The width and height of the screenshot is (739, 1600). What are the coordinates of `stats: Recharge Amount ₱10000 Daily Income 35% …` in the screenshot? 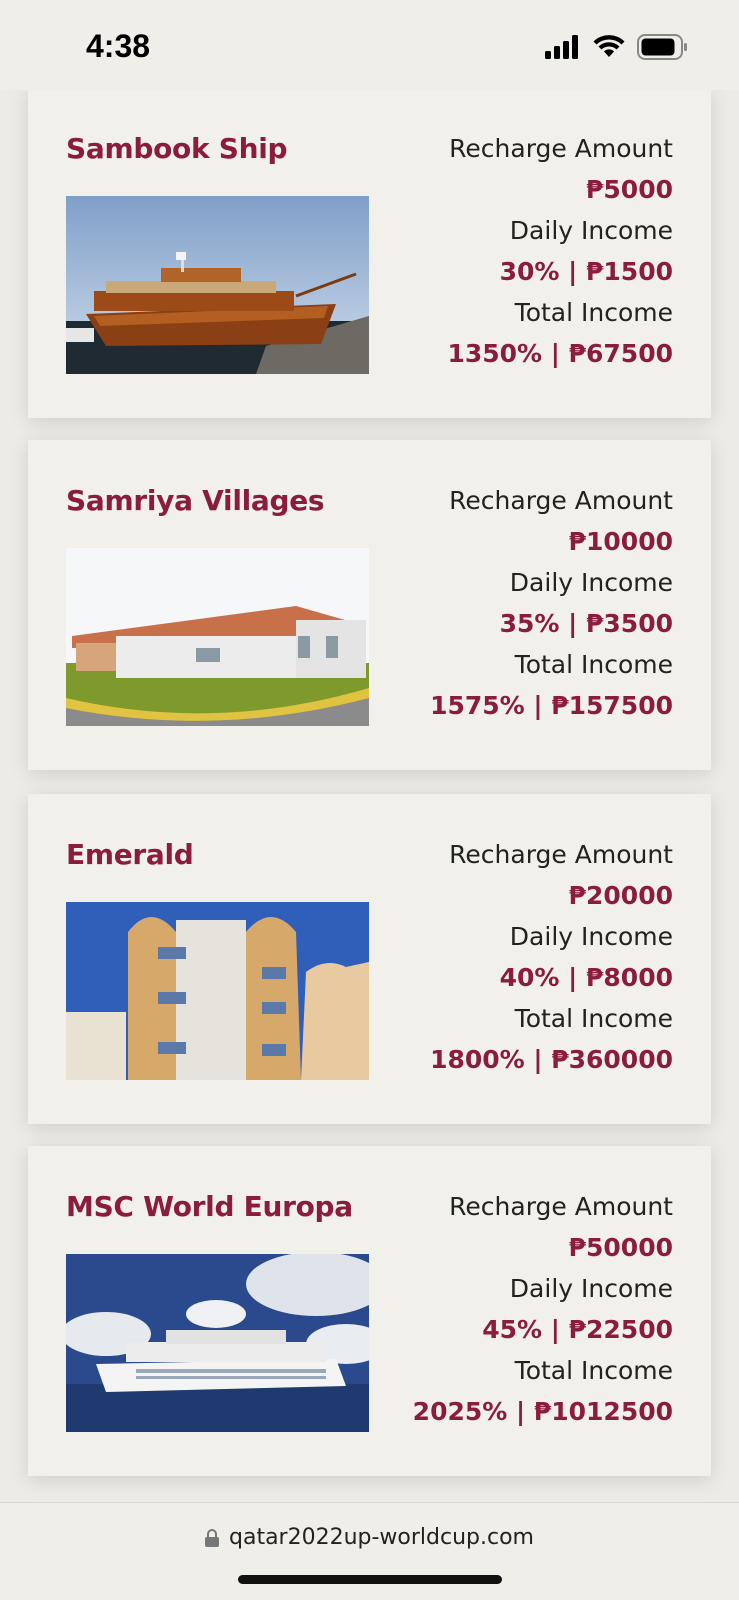 It's located at (551, 603).